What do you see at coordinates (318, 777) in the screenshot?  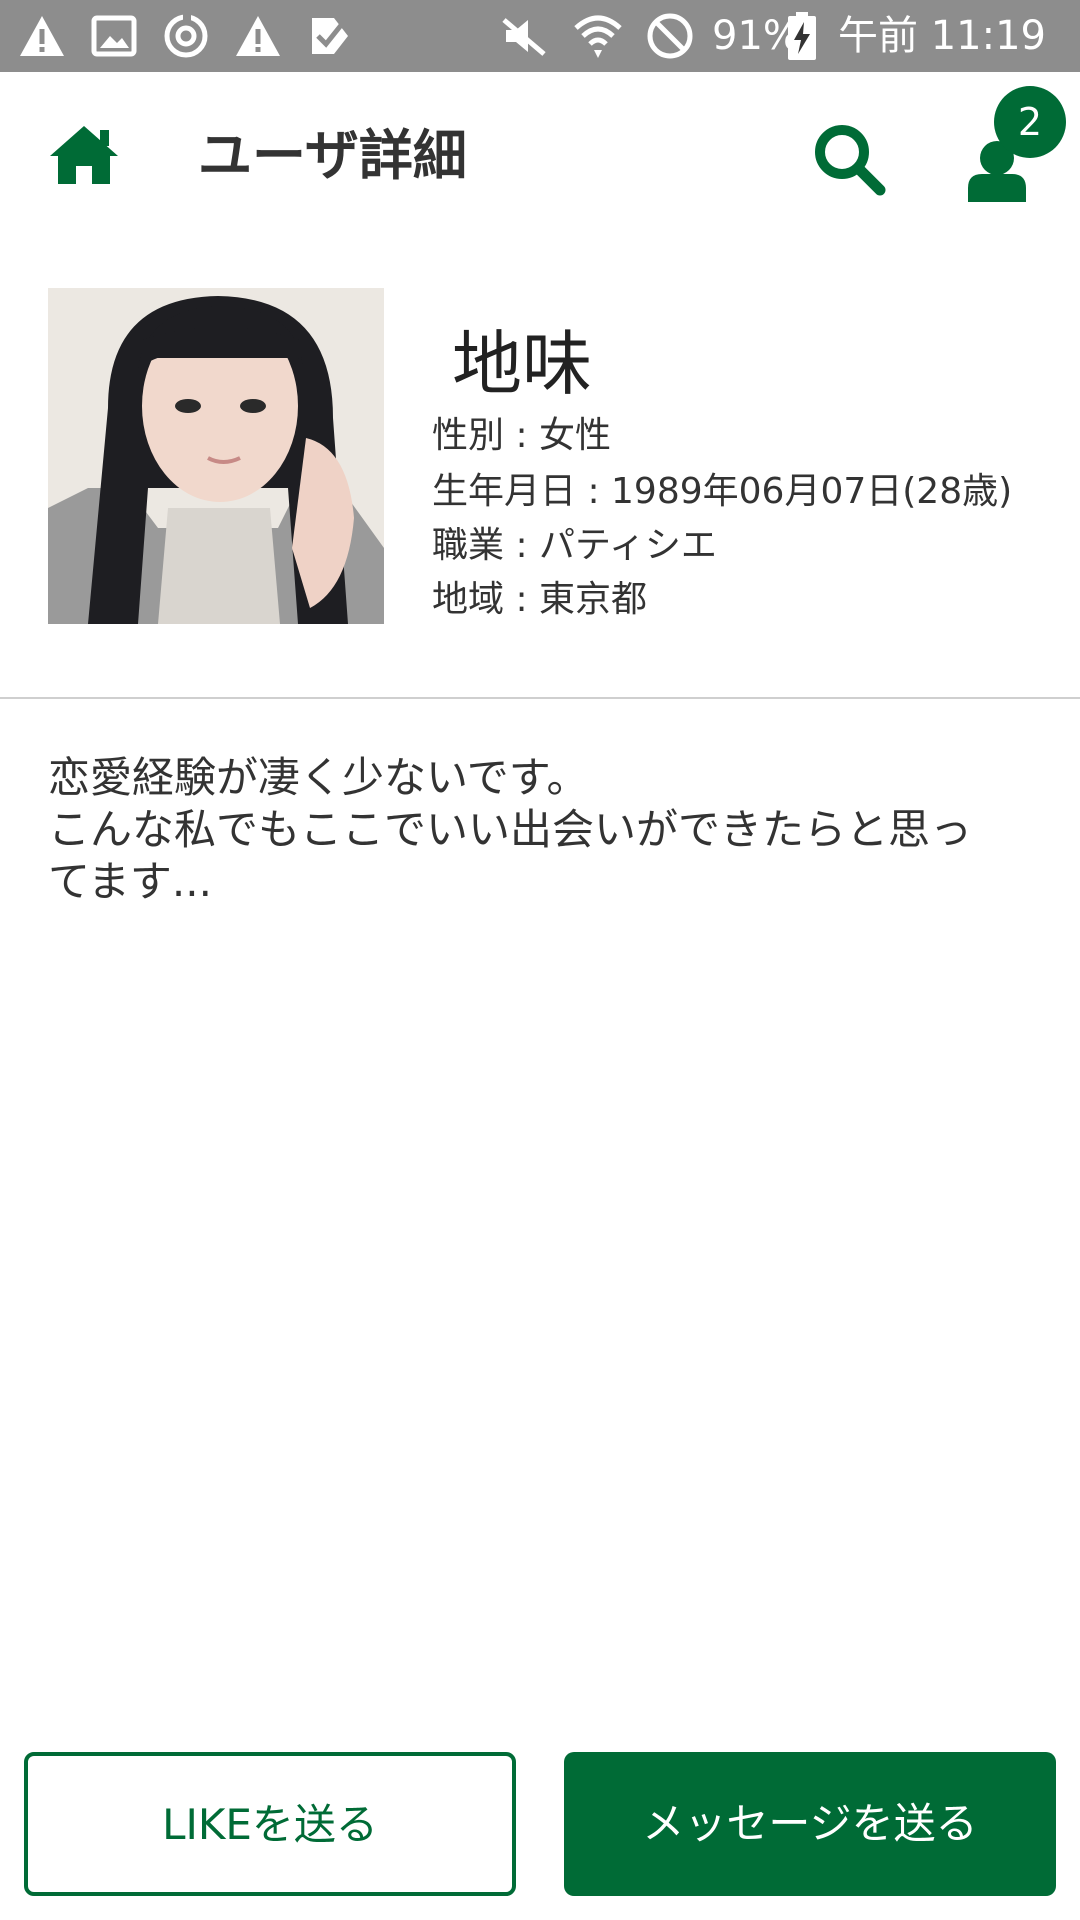 I see `intro-line: 恋愛経験が凄く少ないです。` at bounding box center [318, 777].